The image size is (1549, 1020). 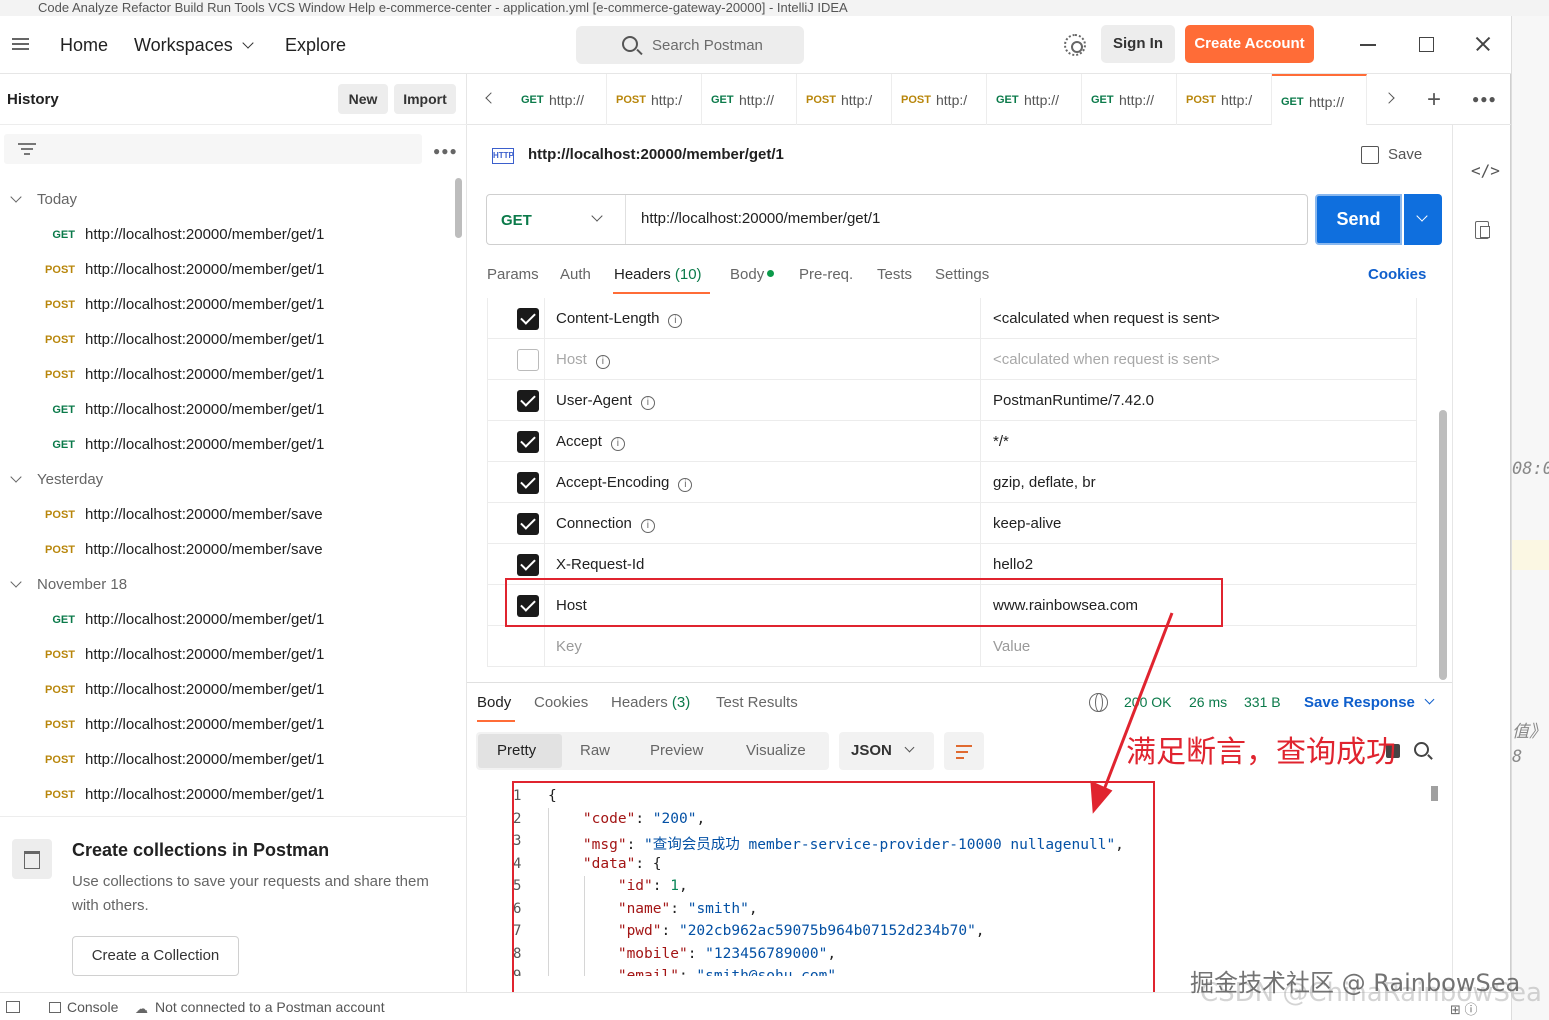 I want to click on response-time: 26 ms, so click(x=1208, y=702).